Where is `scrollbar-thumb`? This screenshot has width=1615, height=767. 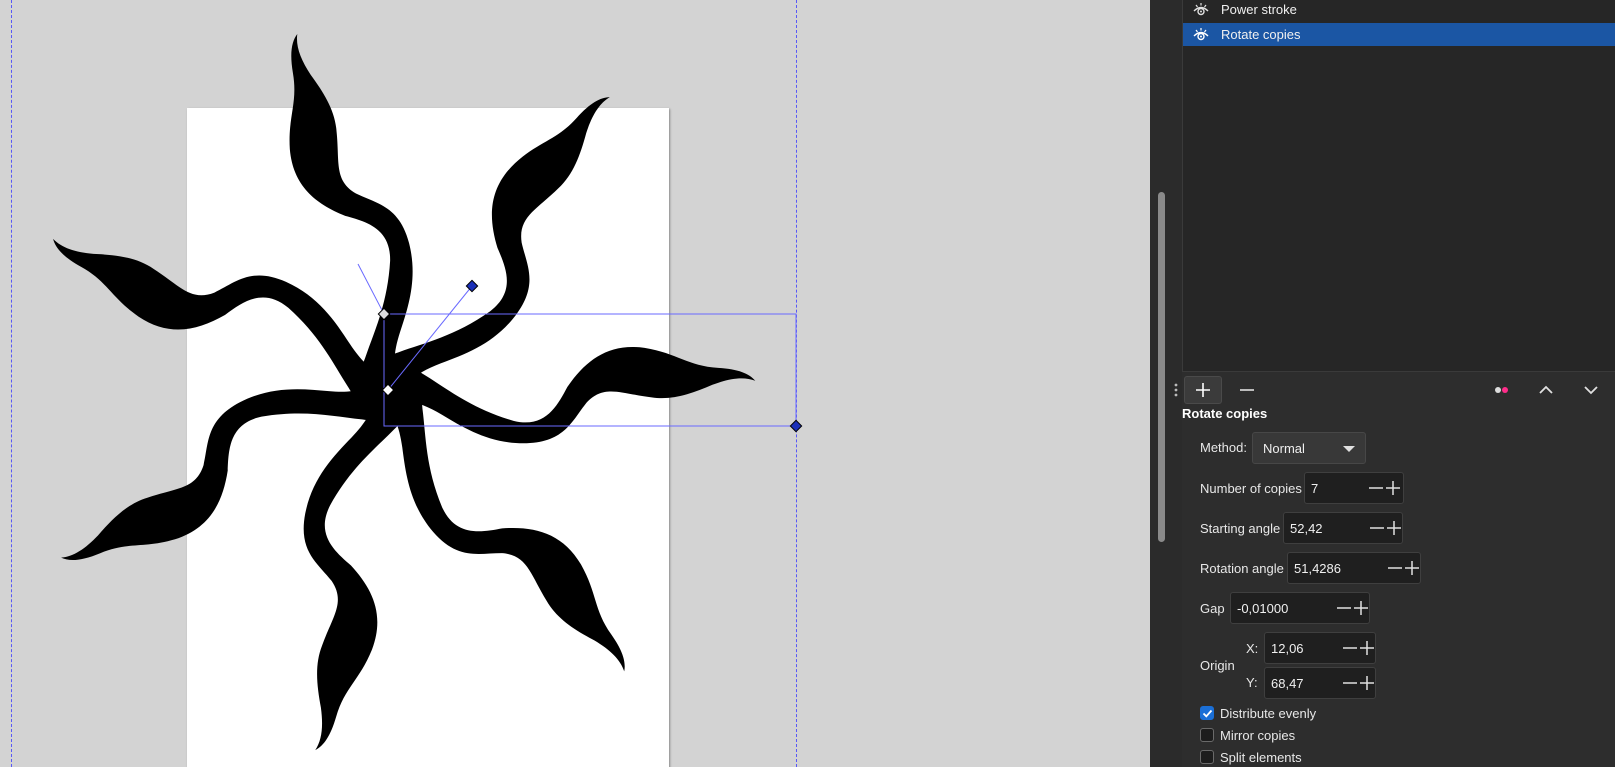 scrollbar-thumb is located at coordinates (1161, 367).